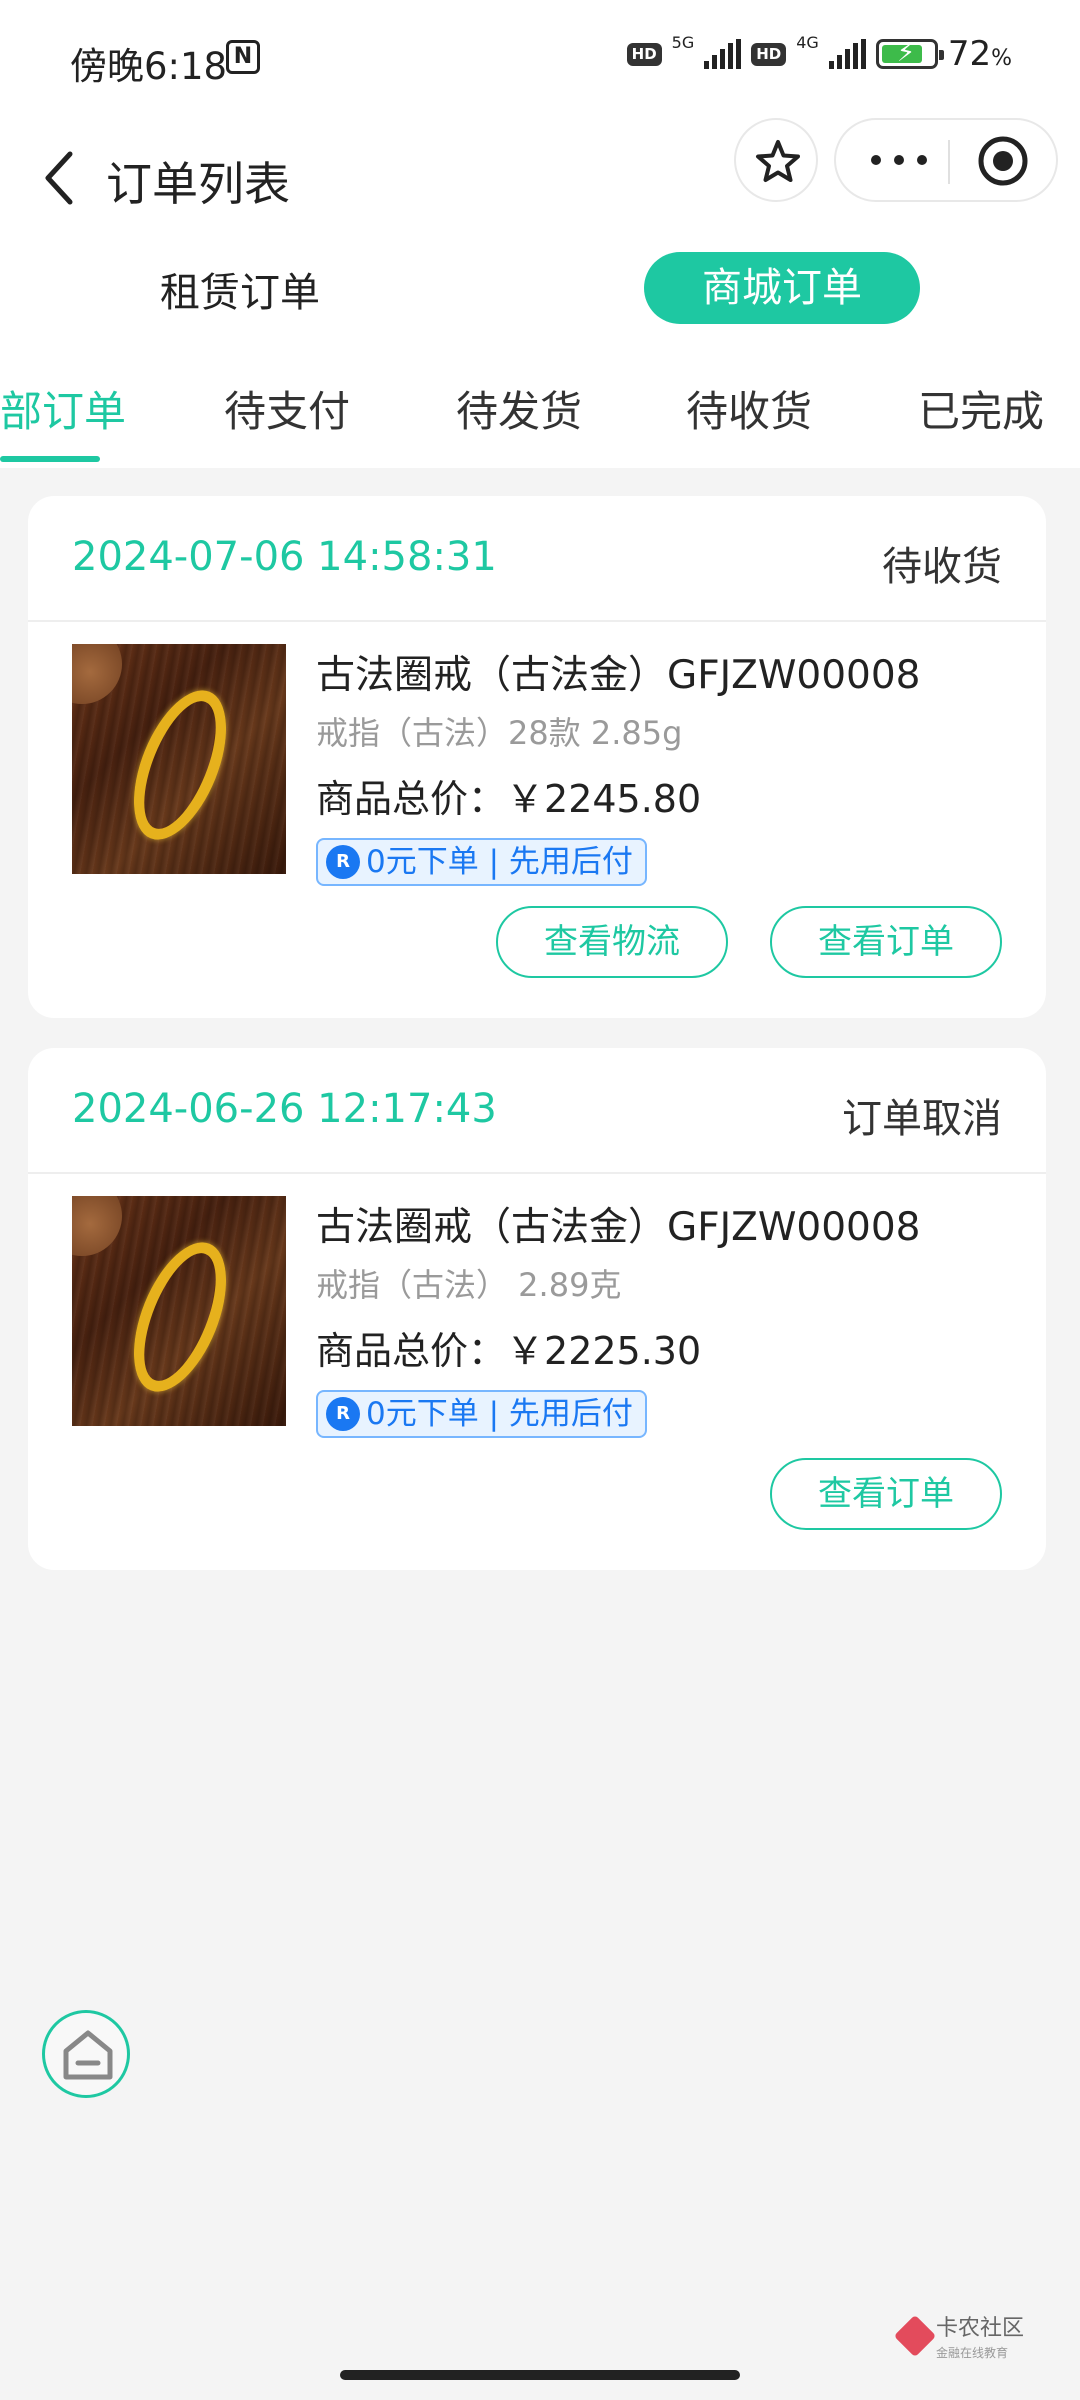 The height and width of the screenshot is (2400, 1080). Describe the element at coordinates (509, 799) in the screenshot. I see `product-total-price: 商品总价：￥2245.80` at that location.